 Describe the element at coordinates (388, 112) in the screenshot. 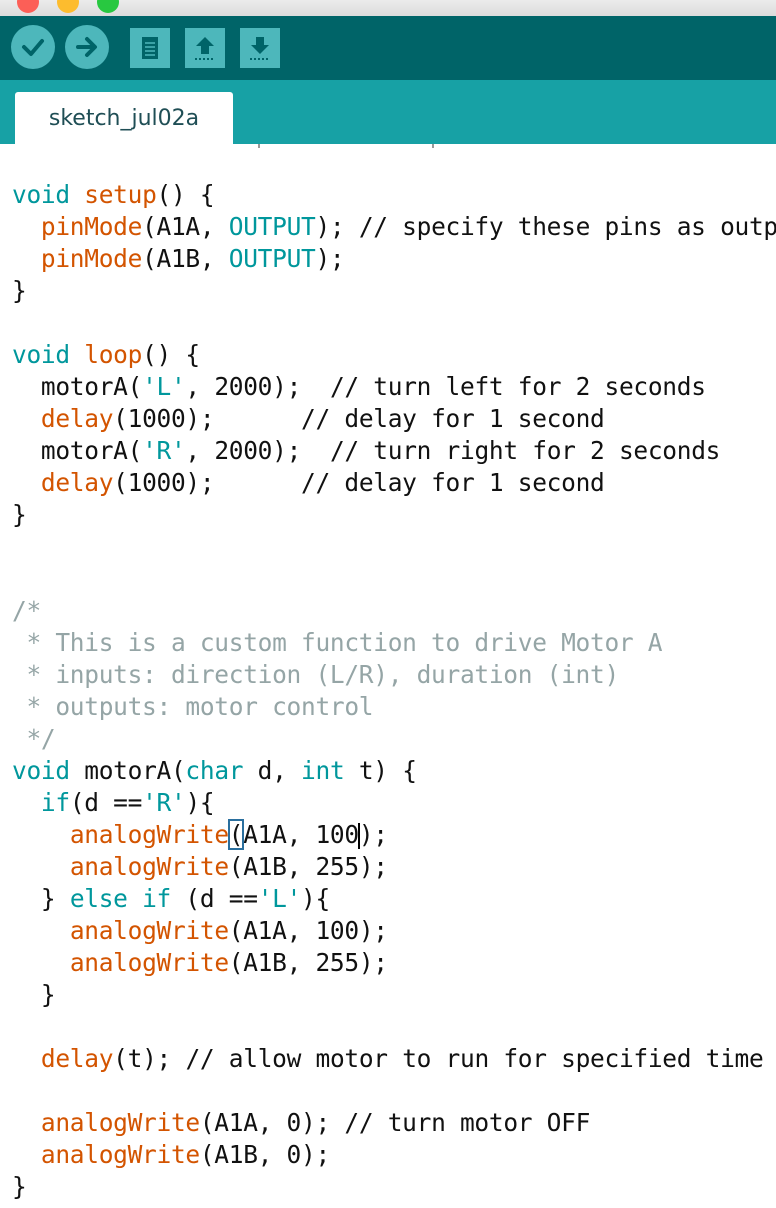

I see `tab-bar: sketch_jul02a` at that location.